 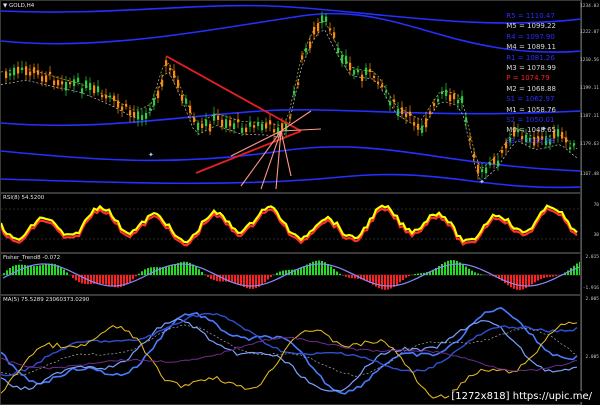 What do you see at coordinates (531, 130) in the screenshot?
I see `pivot-level: M0 = 1048.65` at bounding box center [531, 130].